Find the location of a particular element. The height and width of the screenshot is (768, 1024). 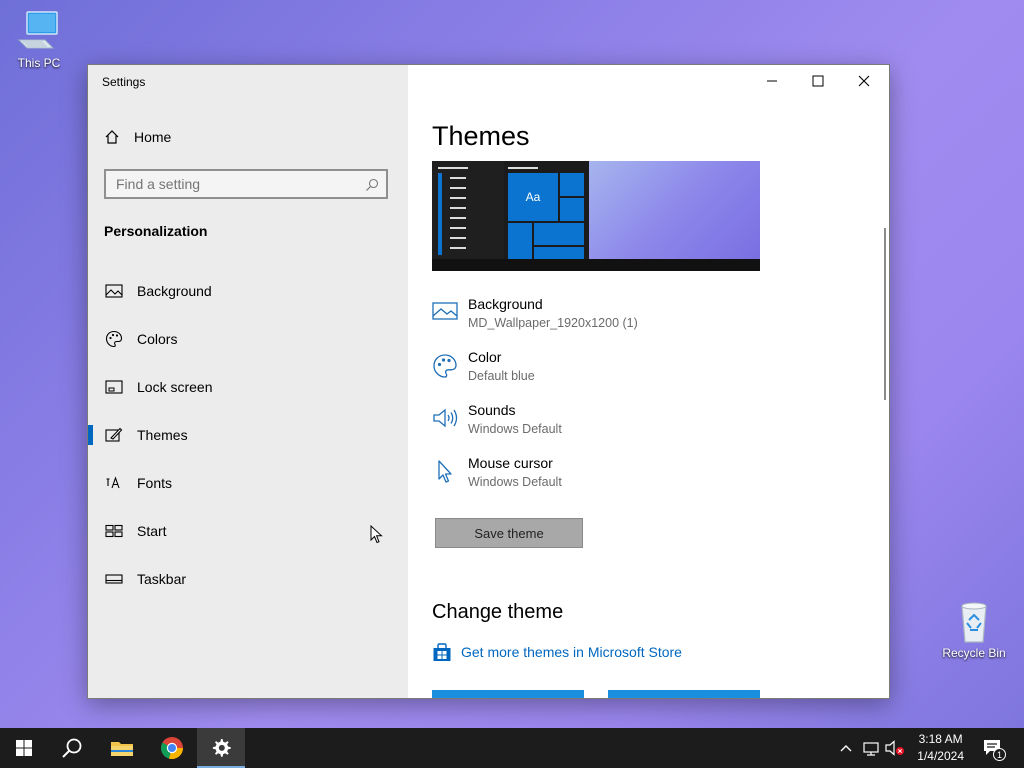

desktop-icon-label: This PC is located at coordinates (39, 63).